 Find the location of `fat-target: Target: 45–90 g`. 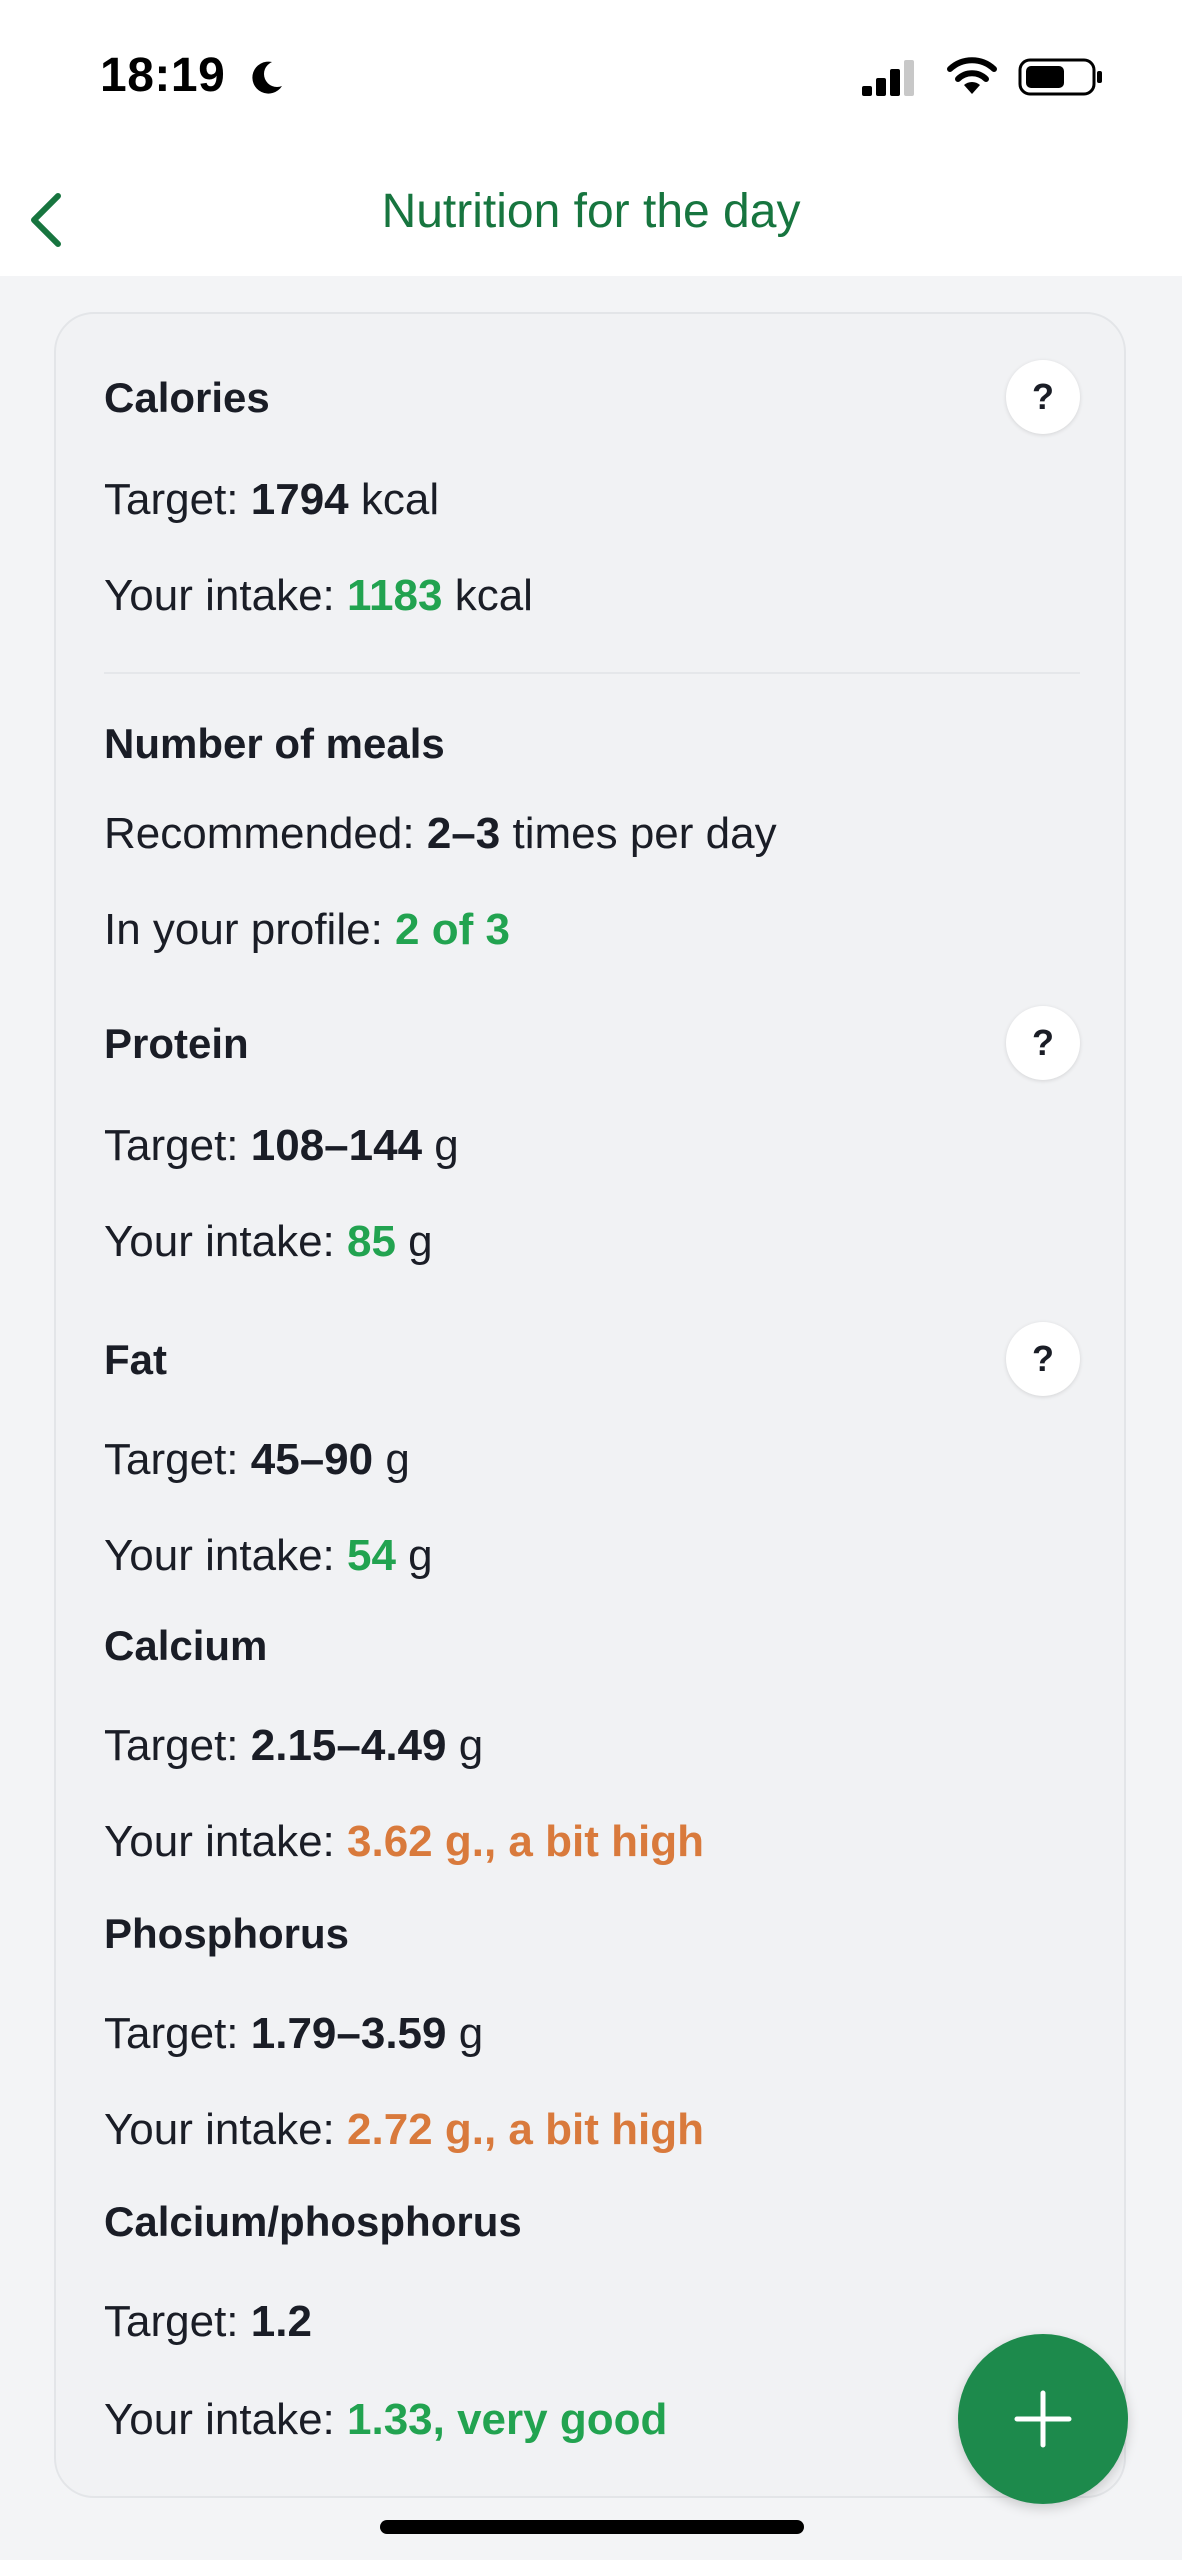

fat-target: Target: 45–90 g is located at coordinates (257, 1459).